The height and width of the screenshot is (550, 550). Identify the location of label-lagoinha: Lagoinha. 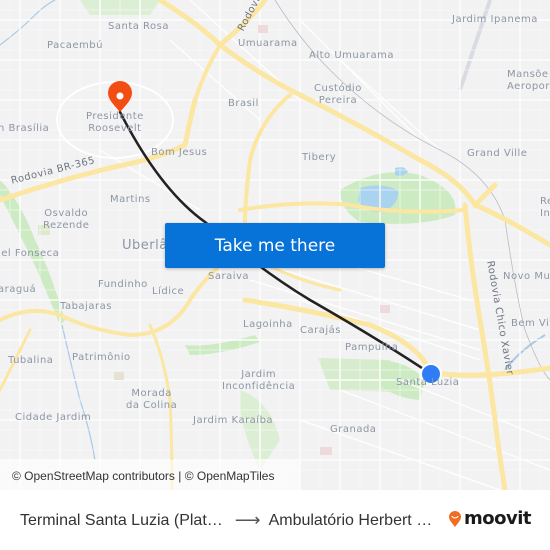
(268, 324).